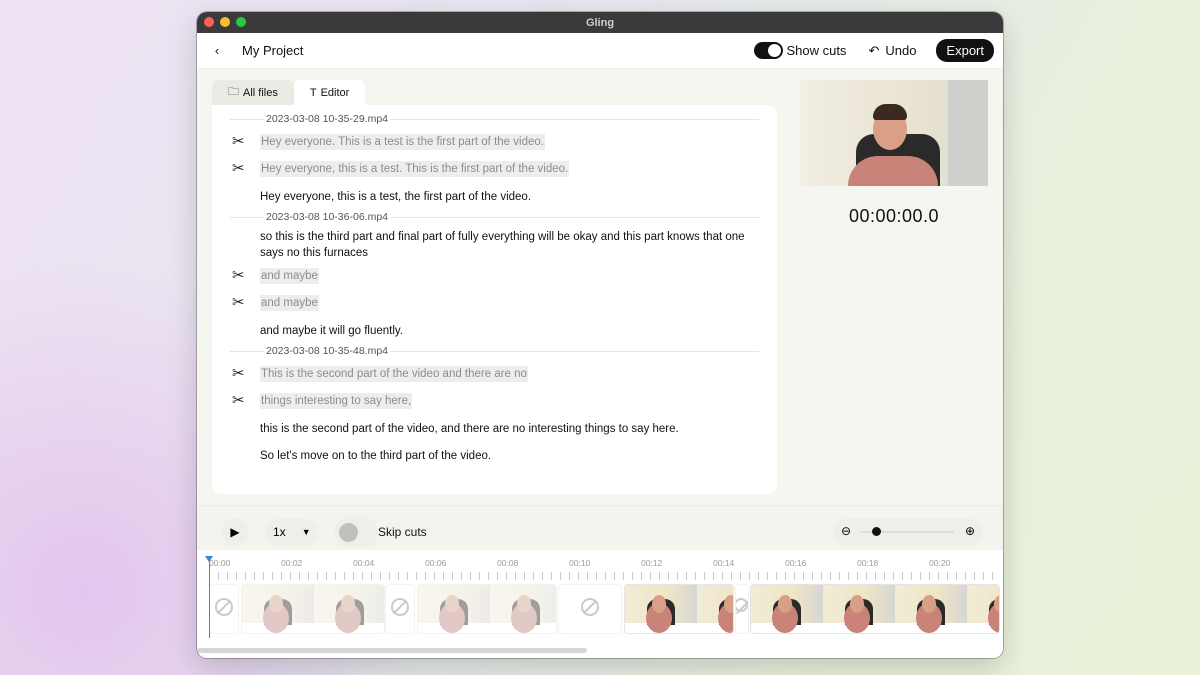 The height and width of the screenshot is (675, 1200). What do you see at coordinates (769, 50) in the screenshot?
I see `show-cuts-toggle` at bounding box center [769, 50].